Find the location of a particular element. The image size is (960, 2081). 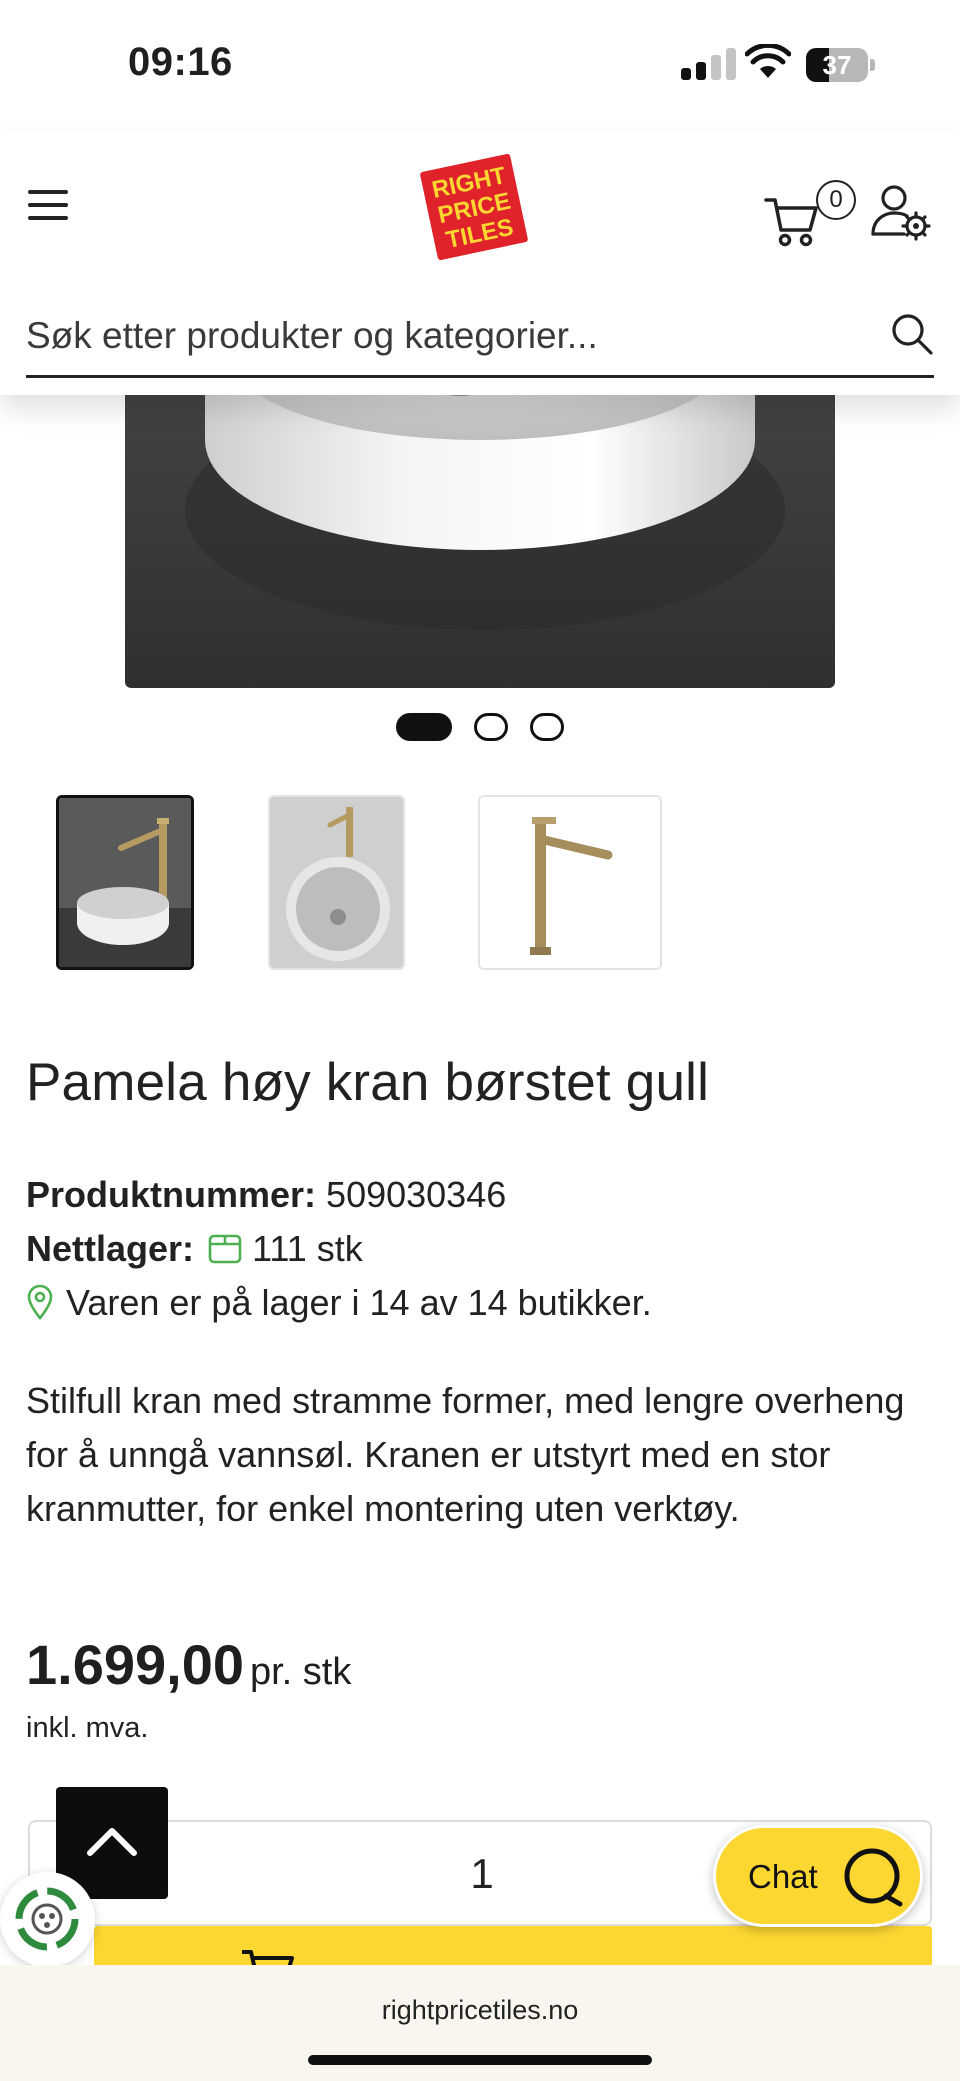

home-indicator is located at coordinates (480, 2060).